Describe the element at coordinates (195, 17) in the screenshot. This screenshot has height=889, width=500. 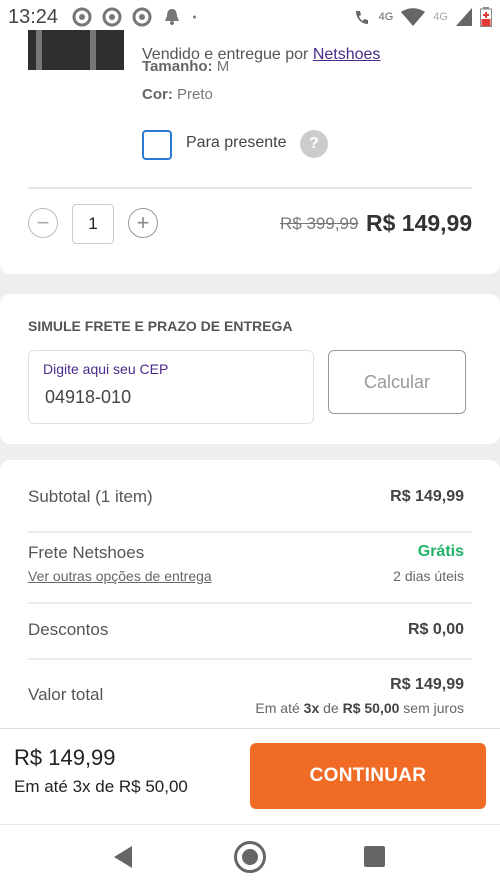
I see `dot-icon` at that location.